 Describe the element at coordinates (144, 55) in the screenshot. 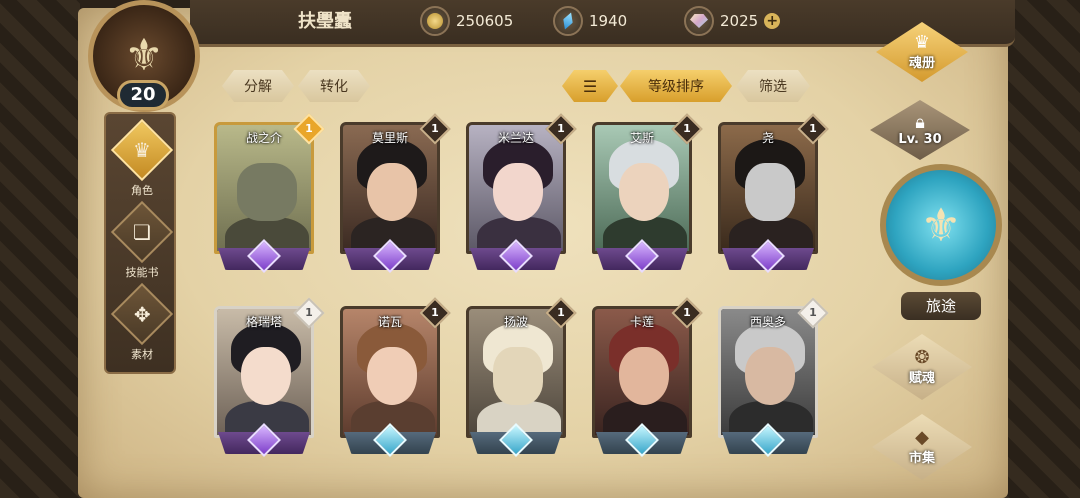

I see `crest-icon: ⚜` at that location.